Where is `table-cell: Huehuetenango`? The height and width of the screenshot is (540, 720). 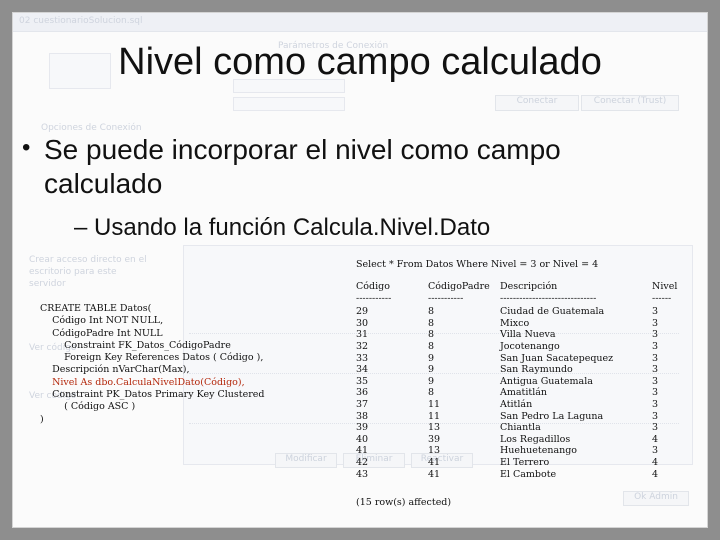
table-cell: Huehuetenango is located at coordinates (539, 451).